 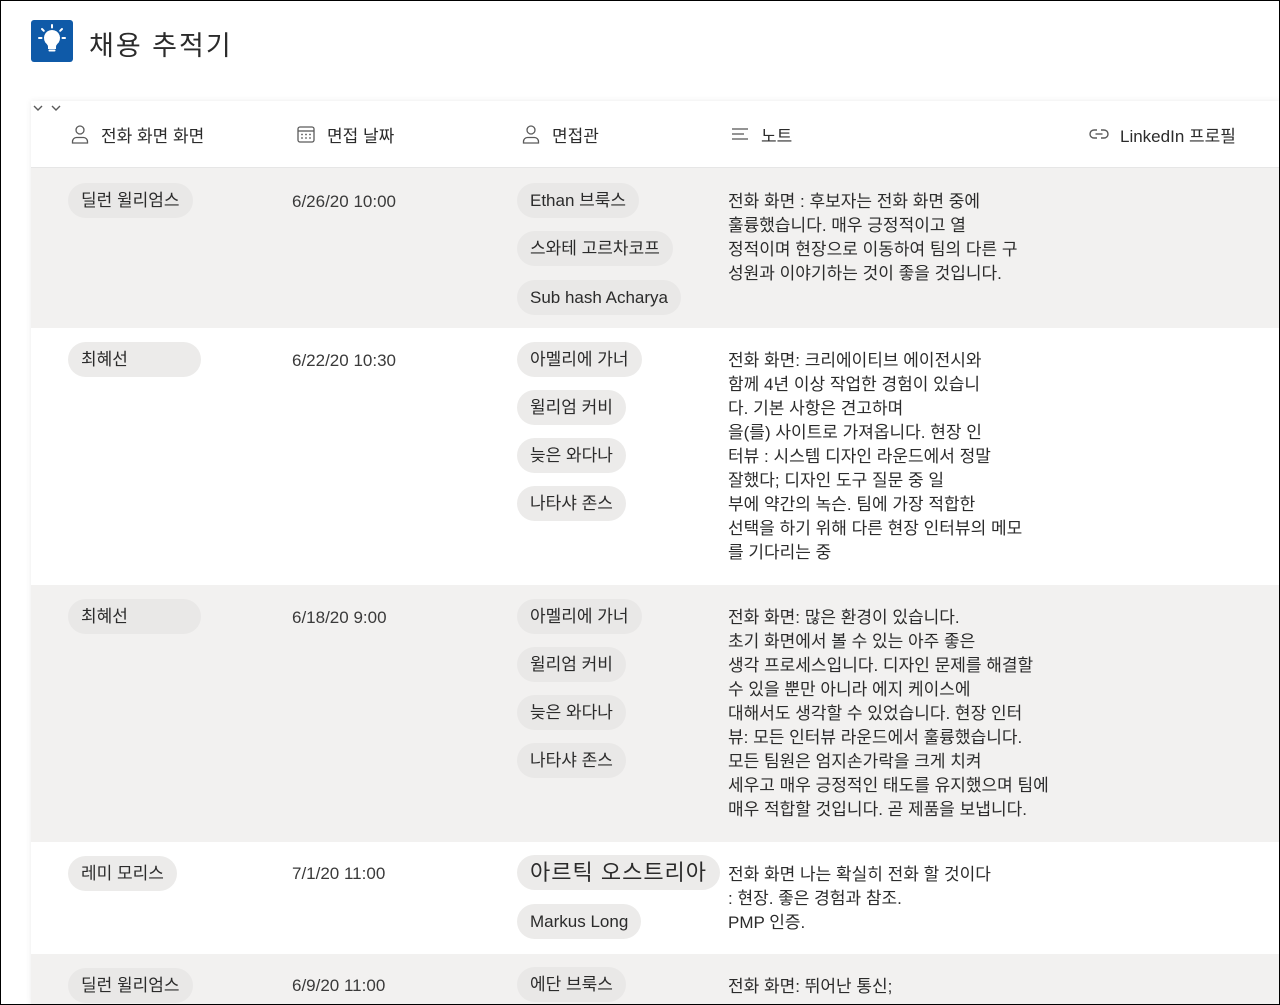 I want to click on column-header-interview-date: 면접 날짜, so click(x=344, y=134).